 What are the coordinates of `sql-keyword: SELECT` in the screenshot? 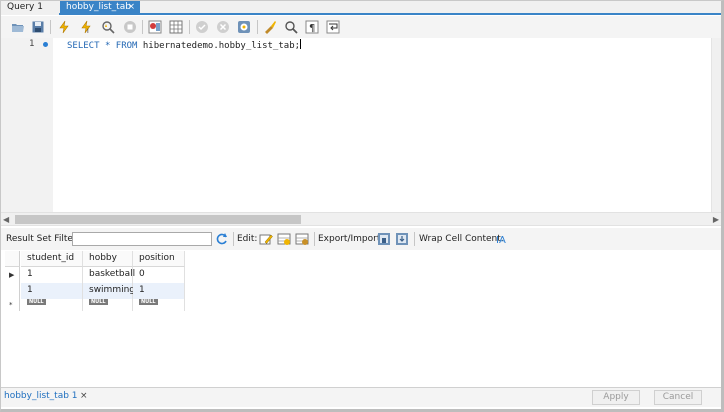 It's located at (83, 46).